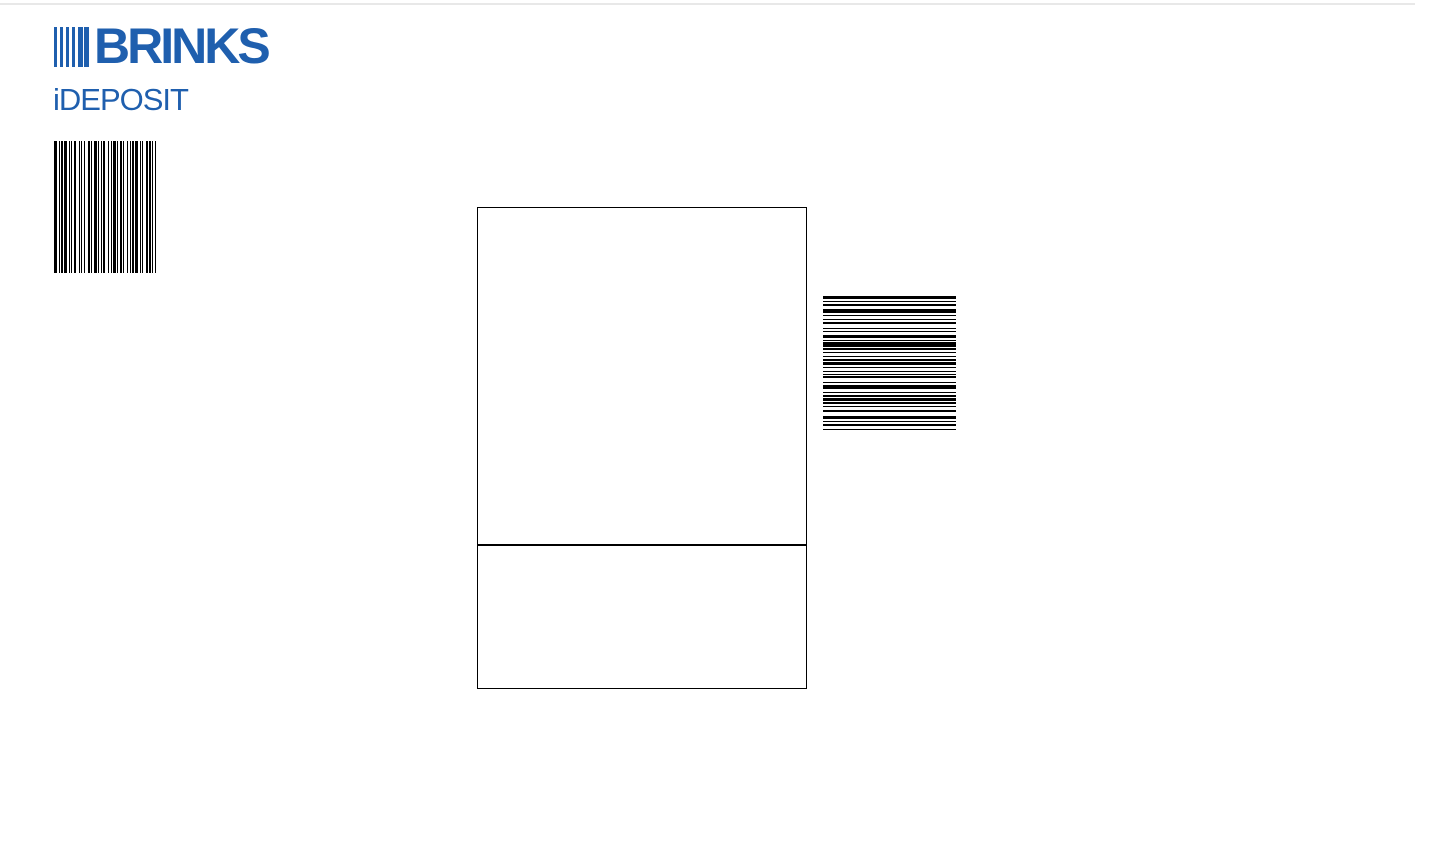 This screenshot has width=1434, height=855. What do you see at coordinates (707, 4) in the screenshot?
I see `top-divider` at bounding box center [707, 4].